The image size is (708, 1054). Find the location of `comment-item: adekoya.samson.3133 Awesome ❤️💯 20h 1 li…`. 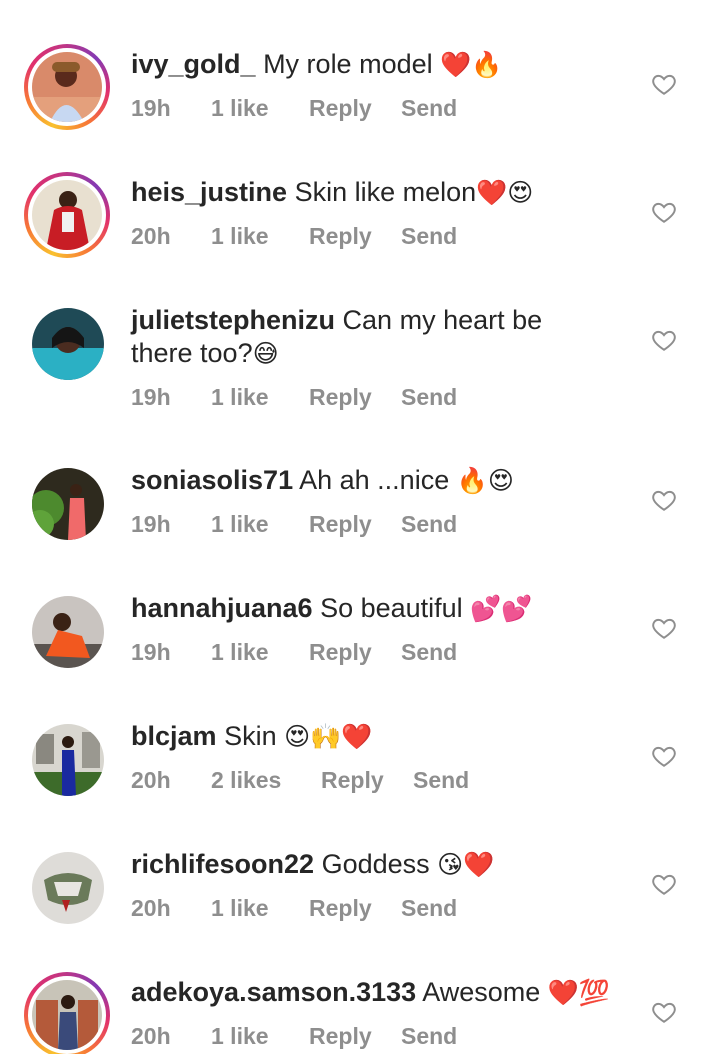

comment-item: adekoya.samson.3133 Awesome ❤️💯 20h 1 li… is located at coordinates (354, 991).